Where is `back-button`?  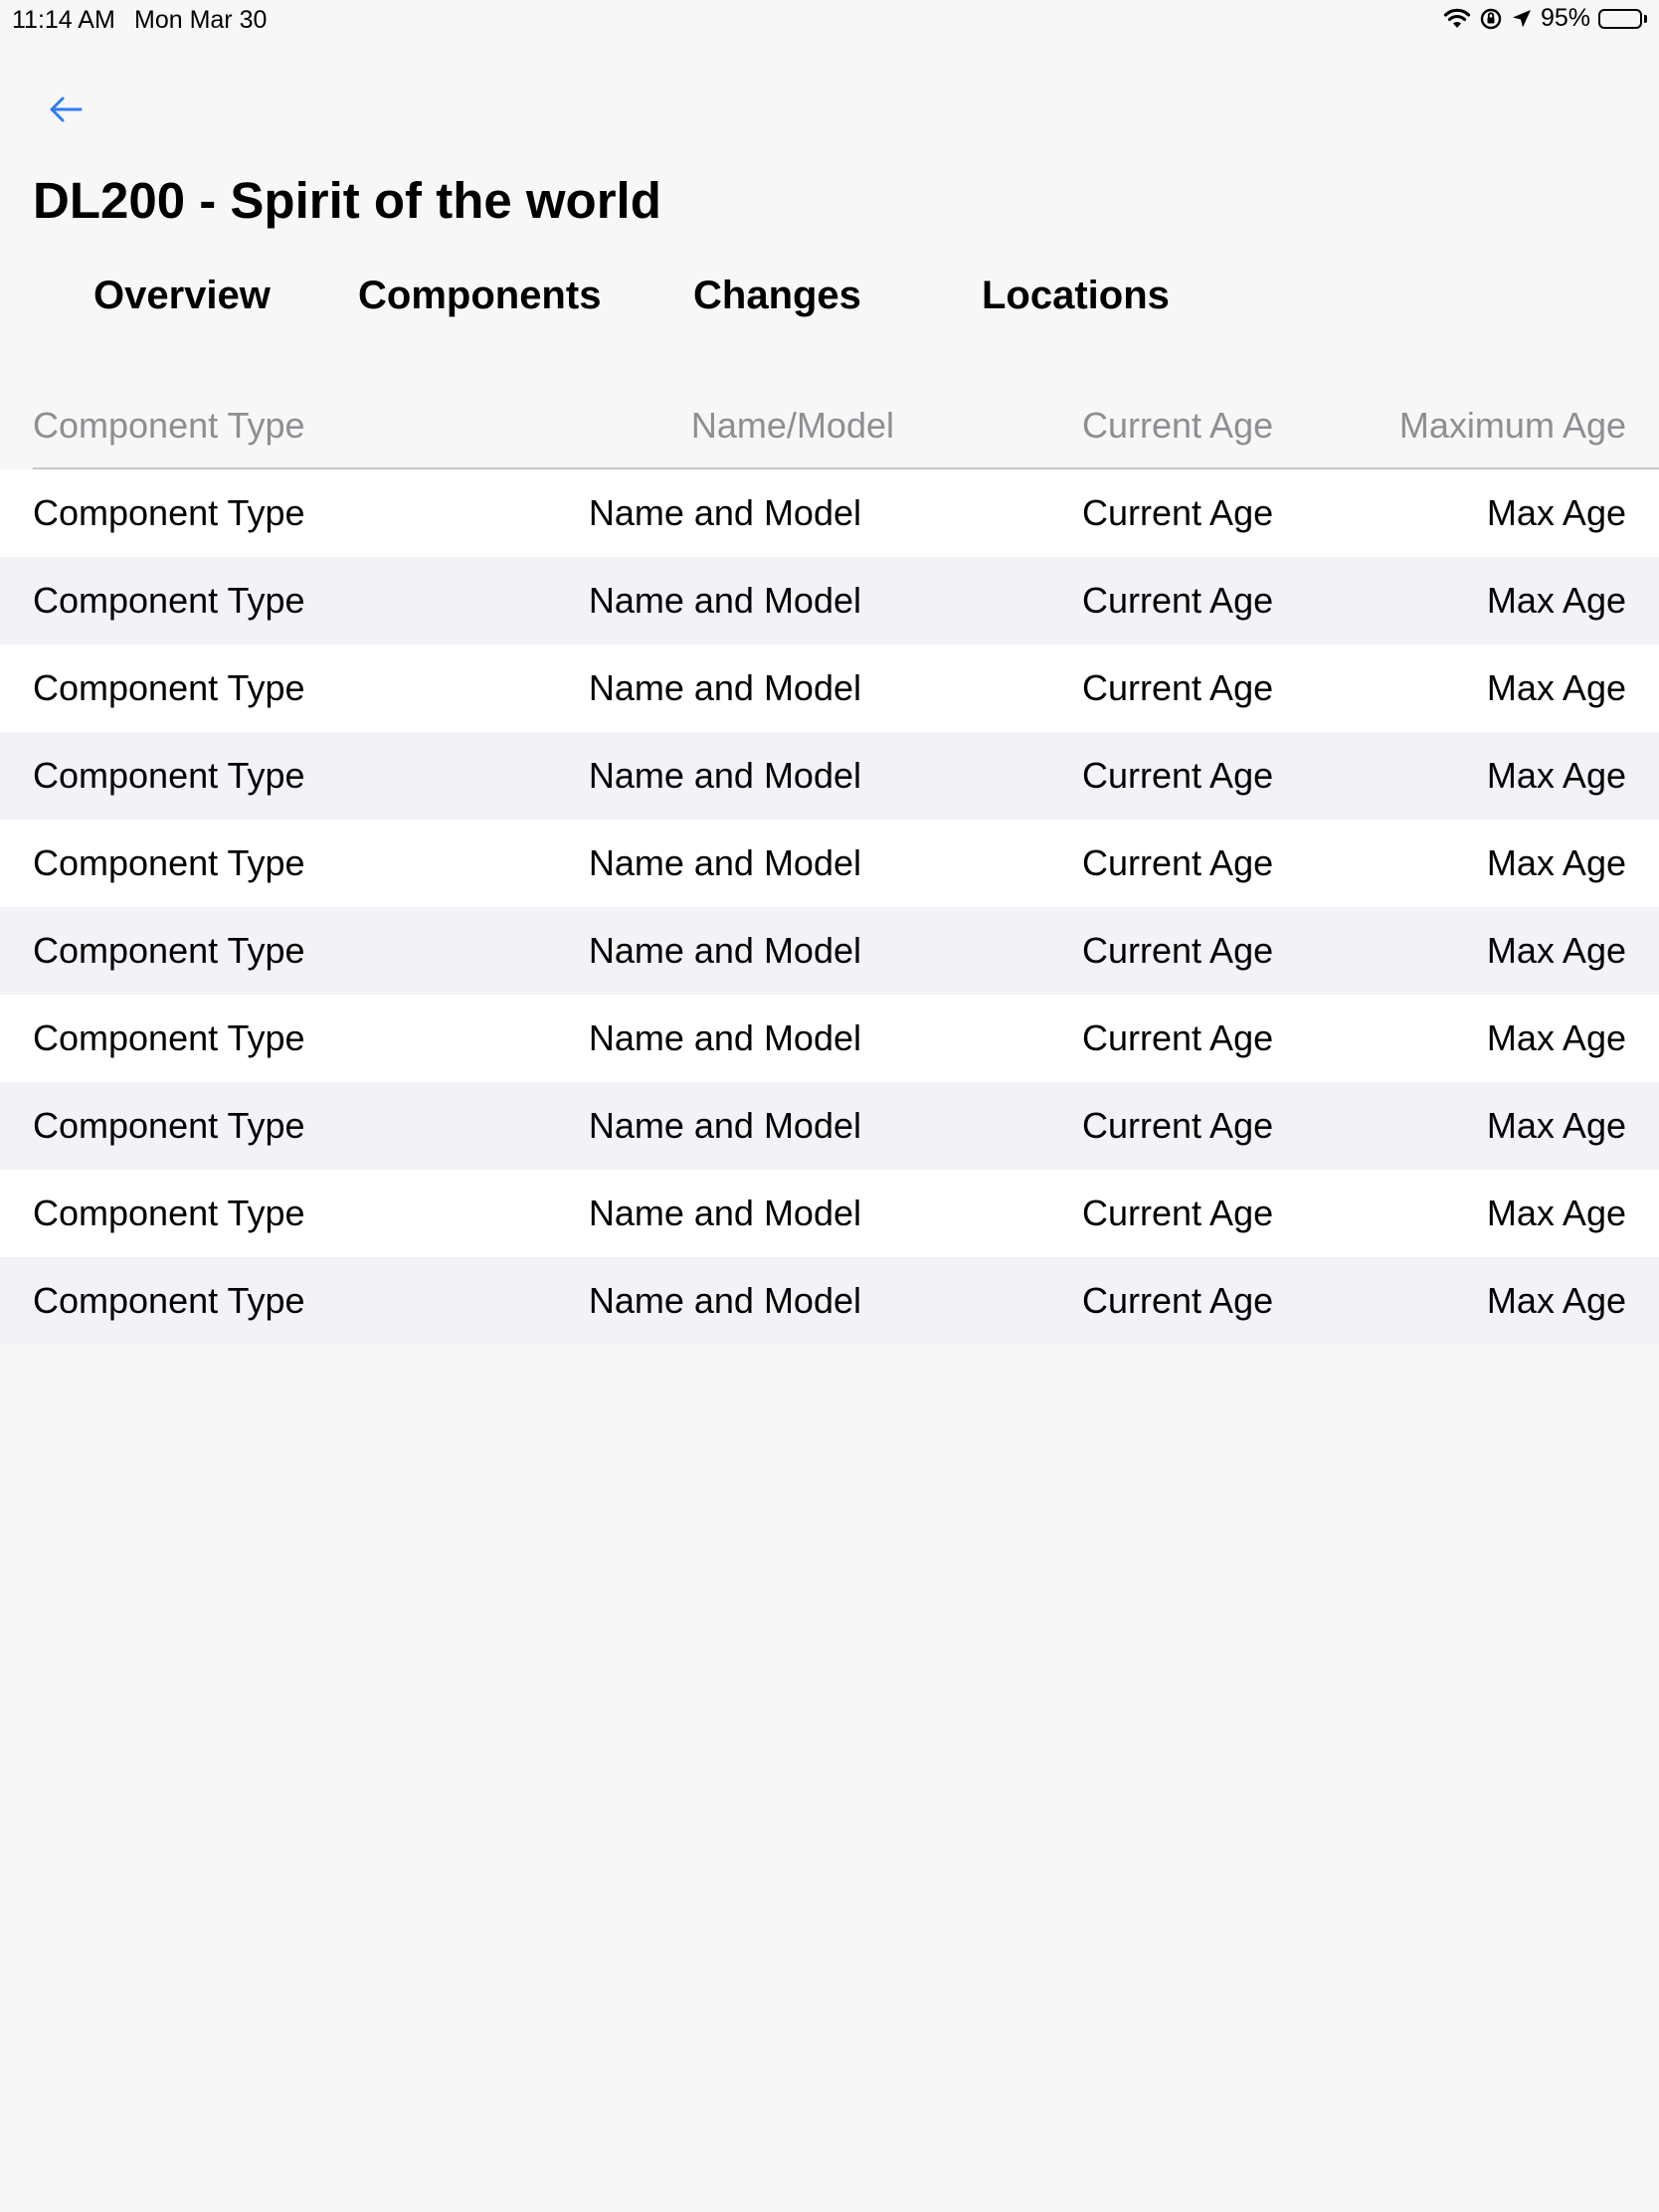
back-button is located at coordinates (66, 109).